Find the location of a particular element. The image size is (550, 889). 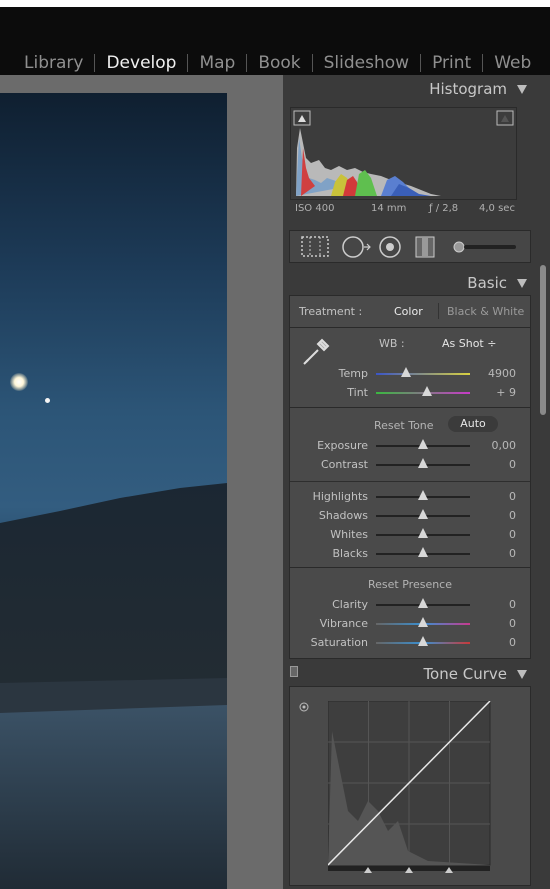

blacks-value: 0 is located at coordinates (512, 553).